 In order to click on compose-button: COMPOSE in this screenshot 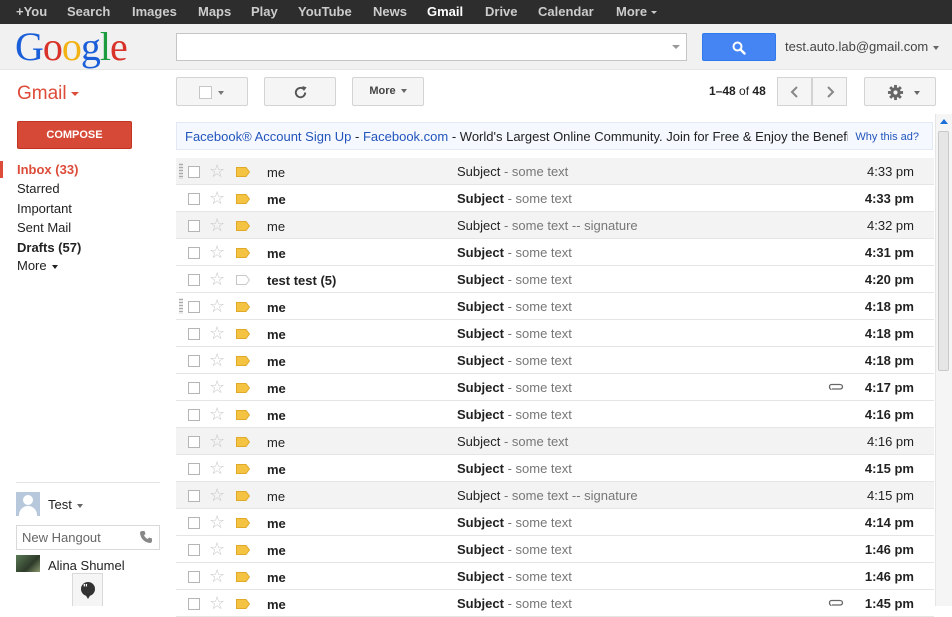, I will do `click(74, 135)`.